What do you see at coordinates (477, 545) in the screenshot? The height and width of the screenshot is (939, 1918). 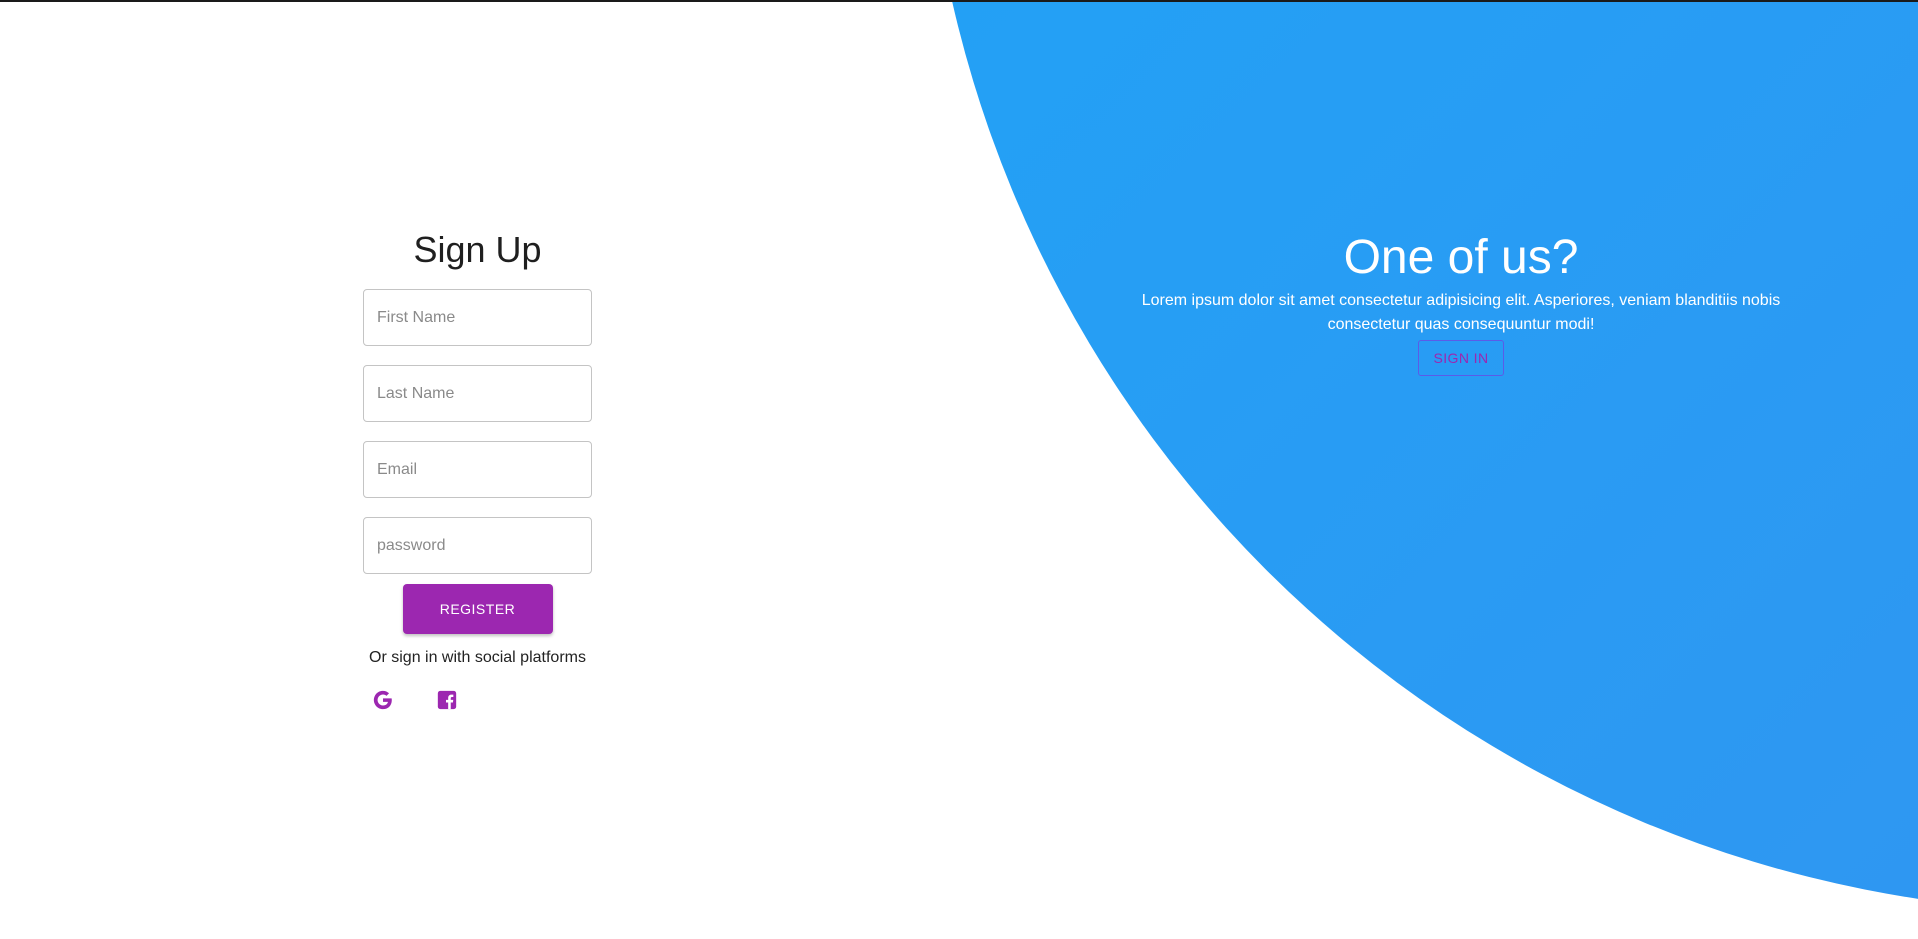 I see `password-input` at bounding box center [477, 545].